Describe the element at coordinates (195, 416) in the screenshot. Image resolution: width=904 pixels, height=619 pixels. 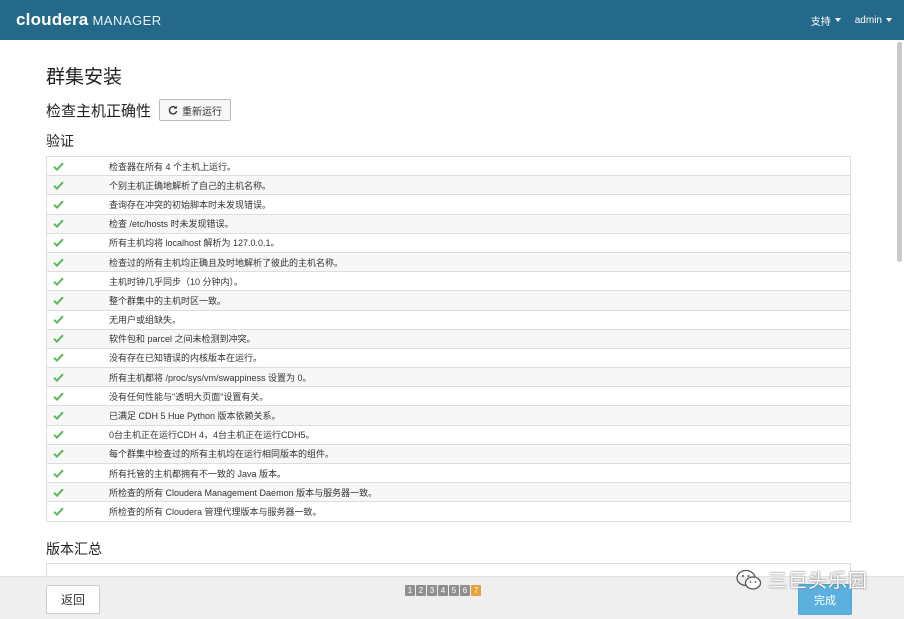
I see `check-text: 已满足 CDH 5 Hue Python 版本依赖关系。` at that location.